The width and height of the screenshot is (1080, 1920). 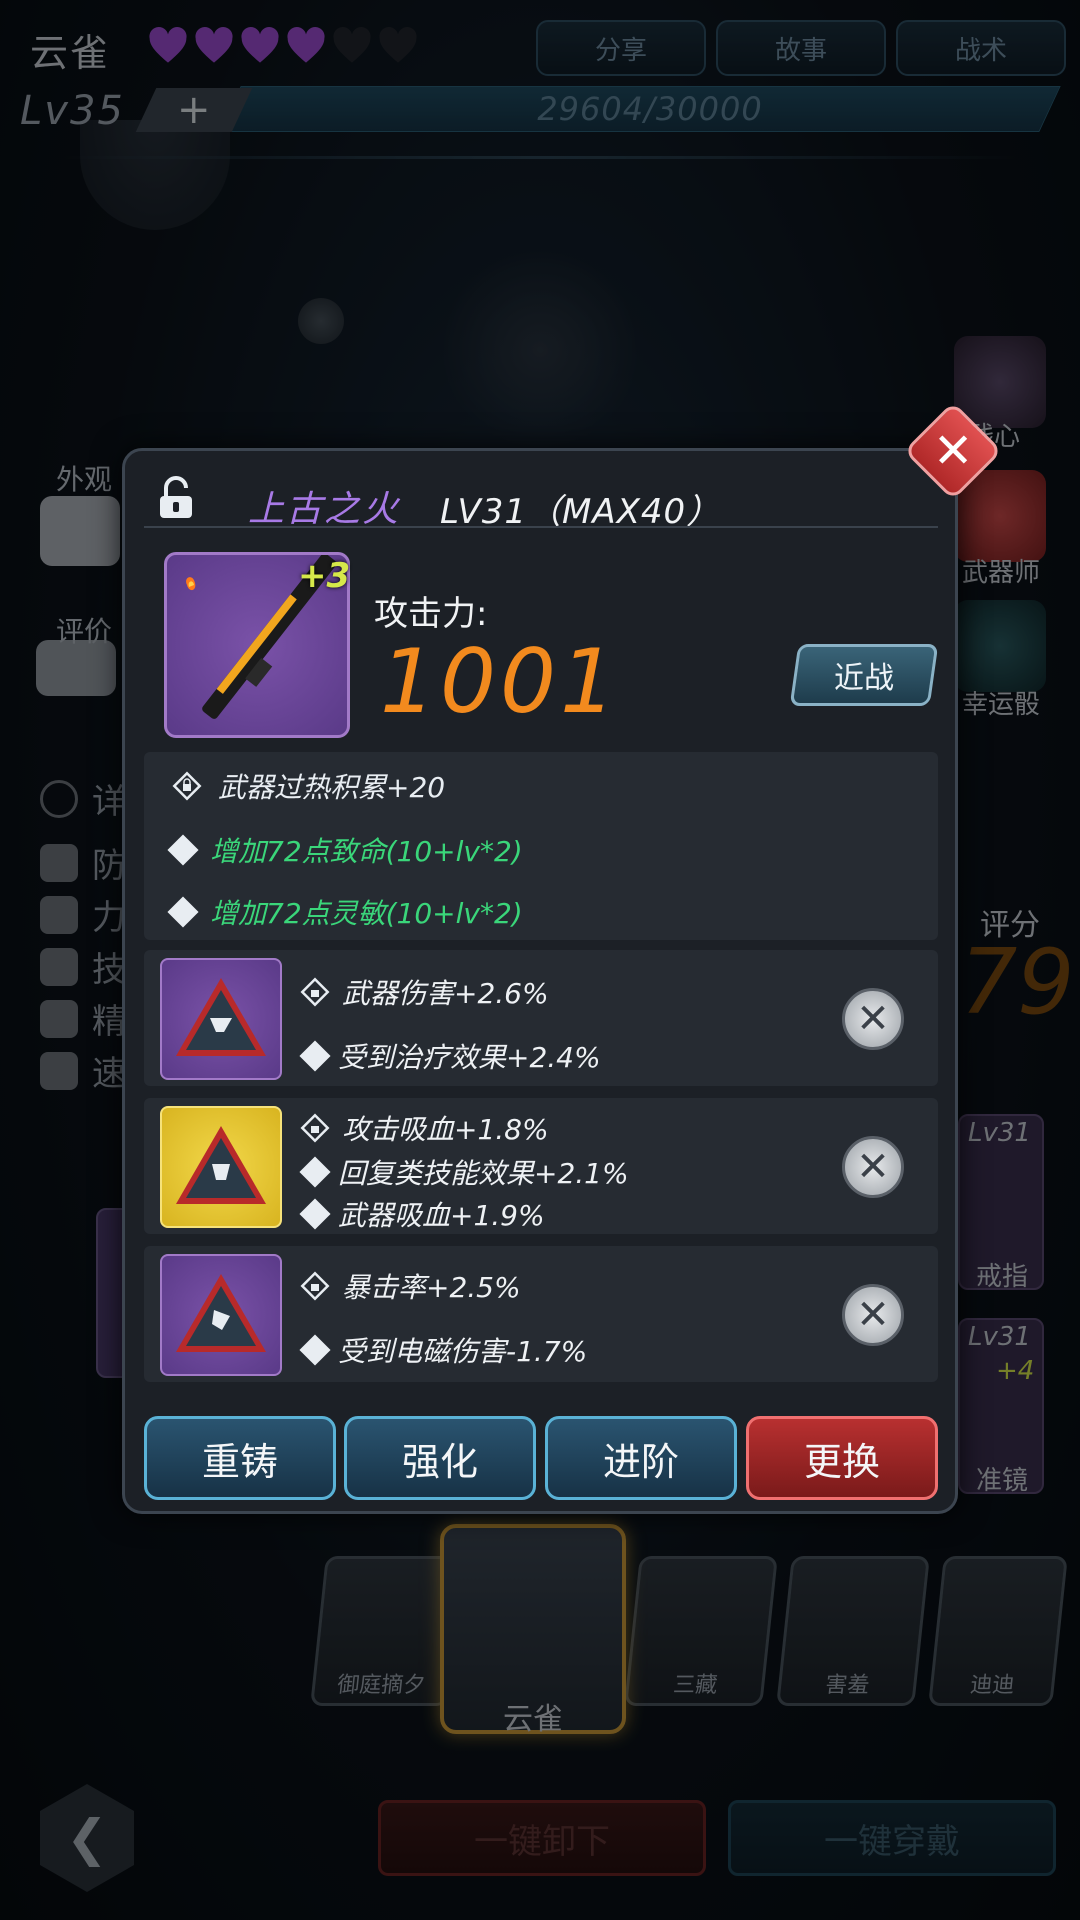 I want to click on gem-stat-text: 攻击吸血+1.8%, so click(x=445, y=1129).